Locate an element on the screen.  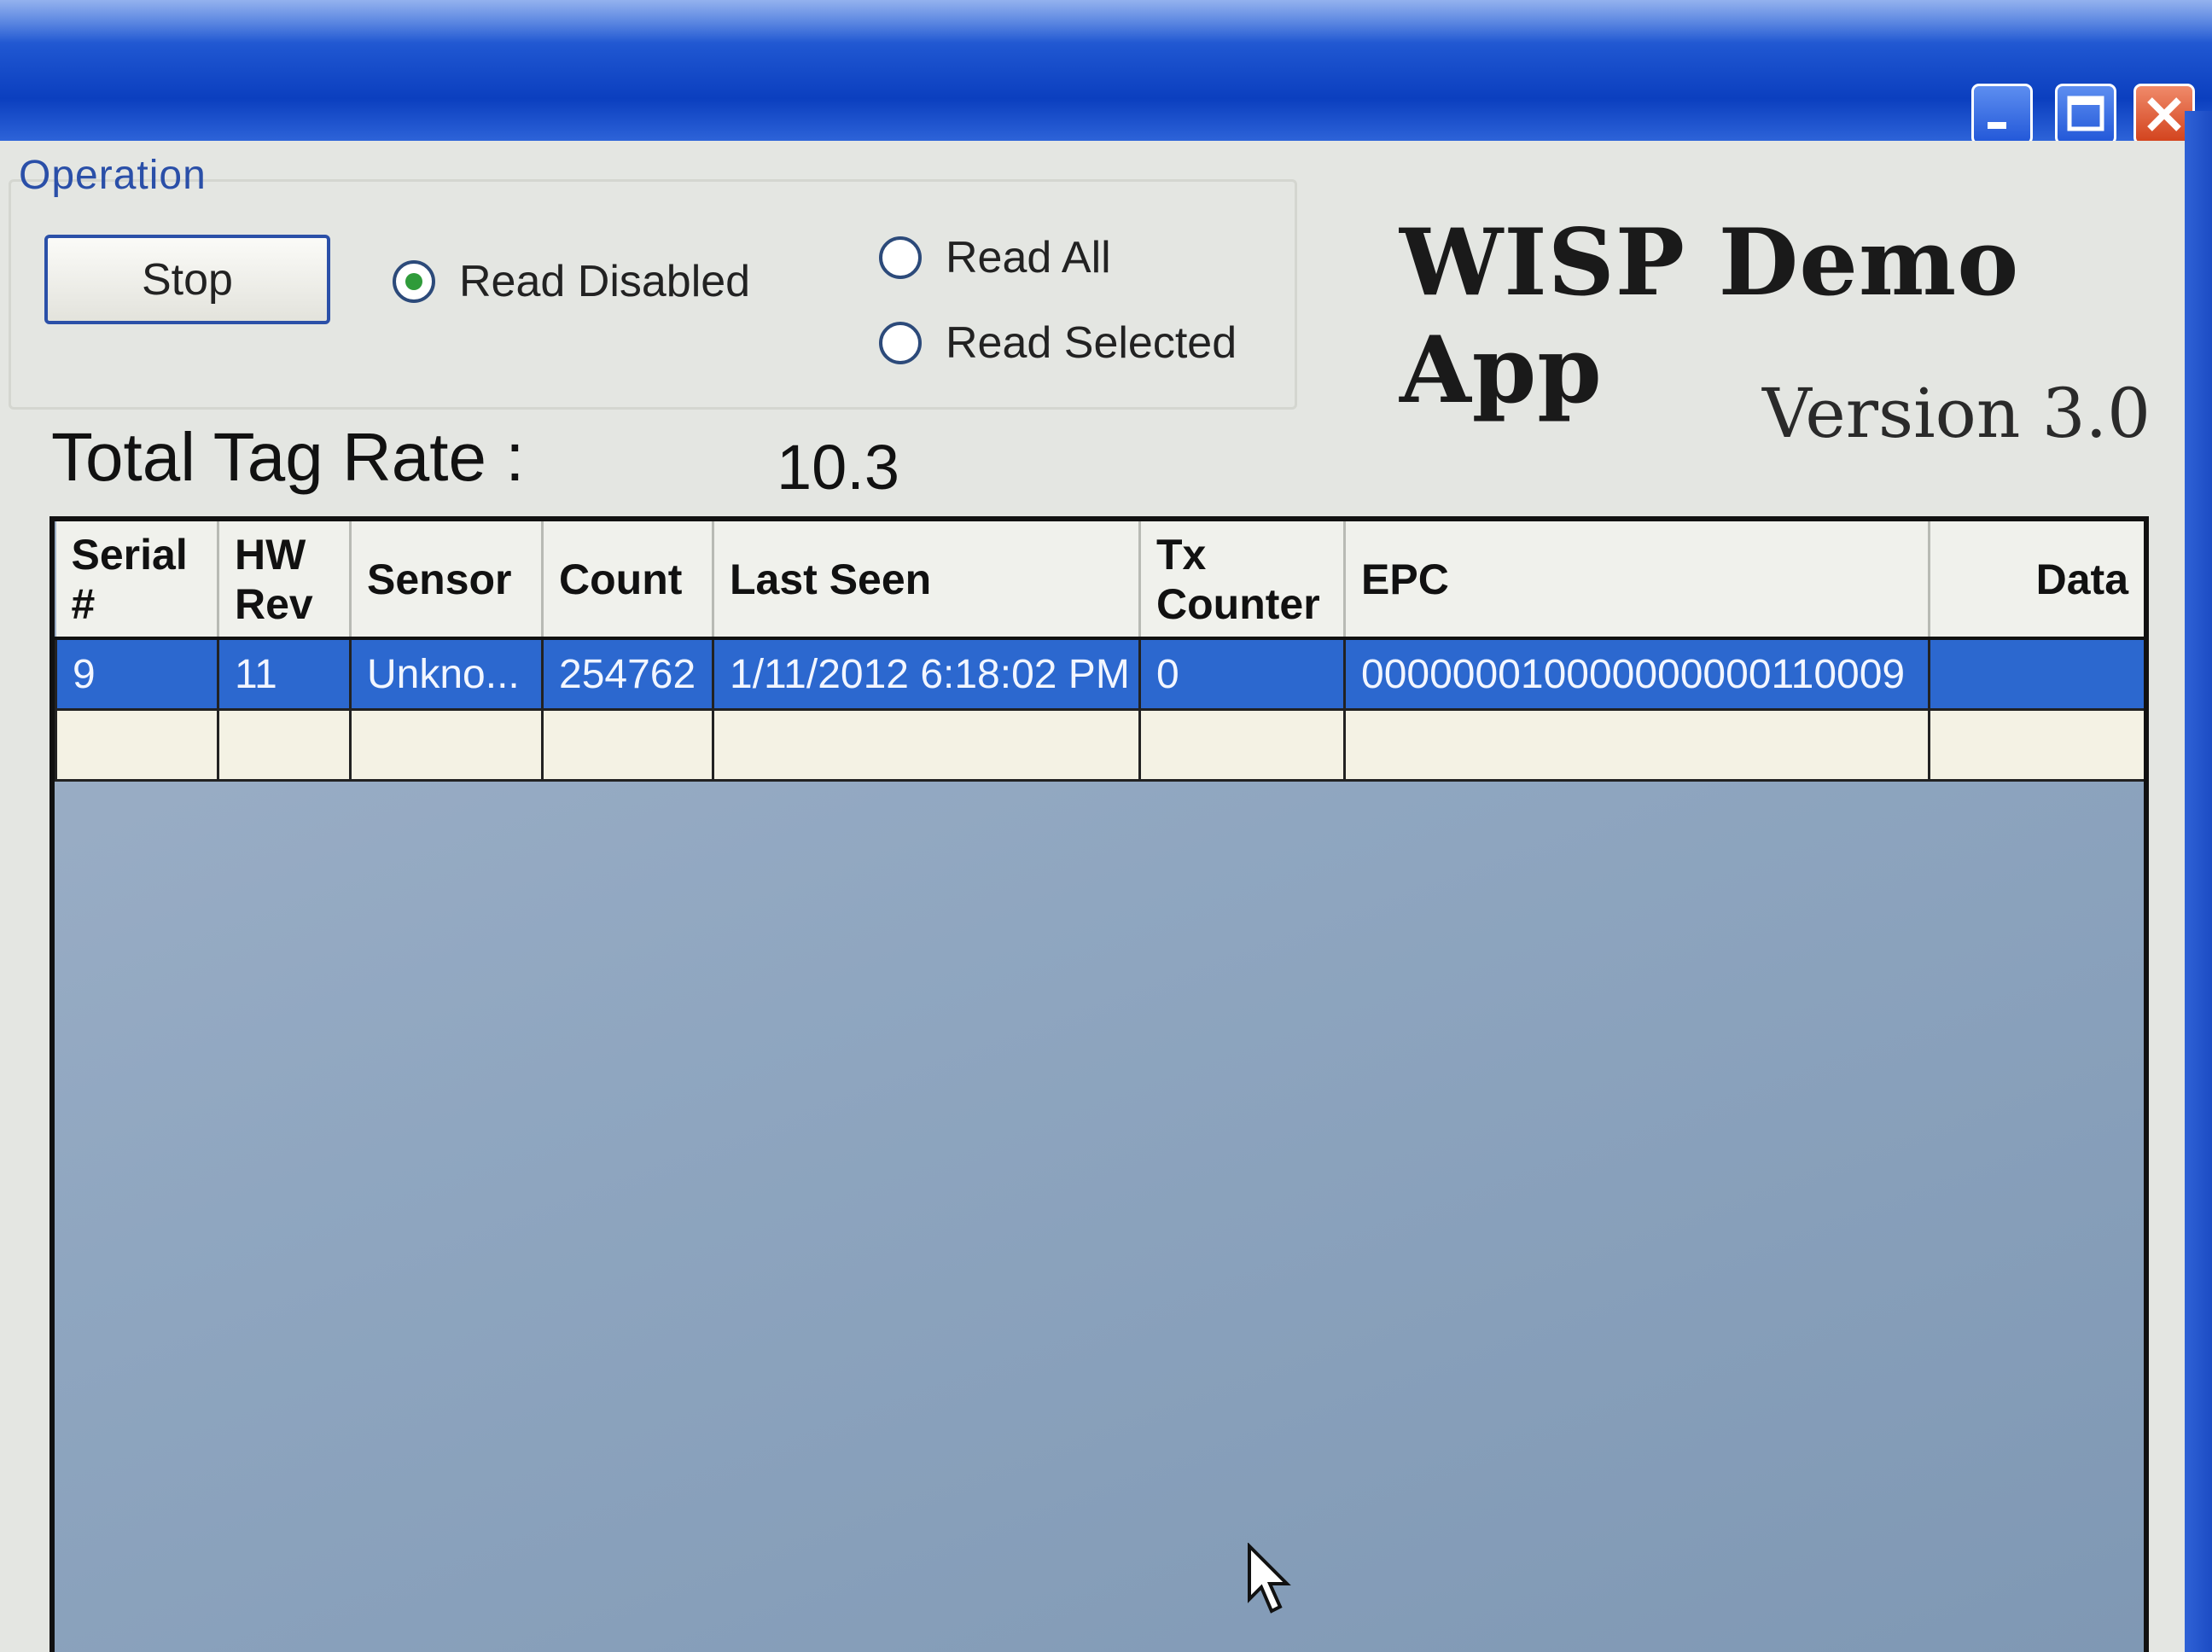
cell-last-seen: 1/11/2012 6:18:02 PM is located at coordinates (926, 674).